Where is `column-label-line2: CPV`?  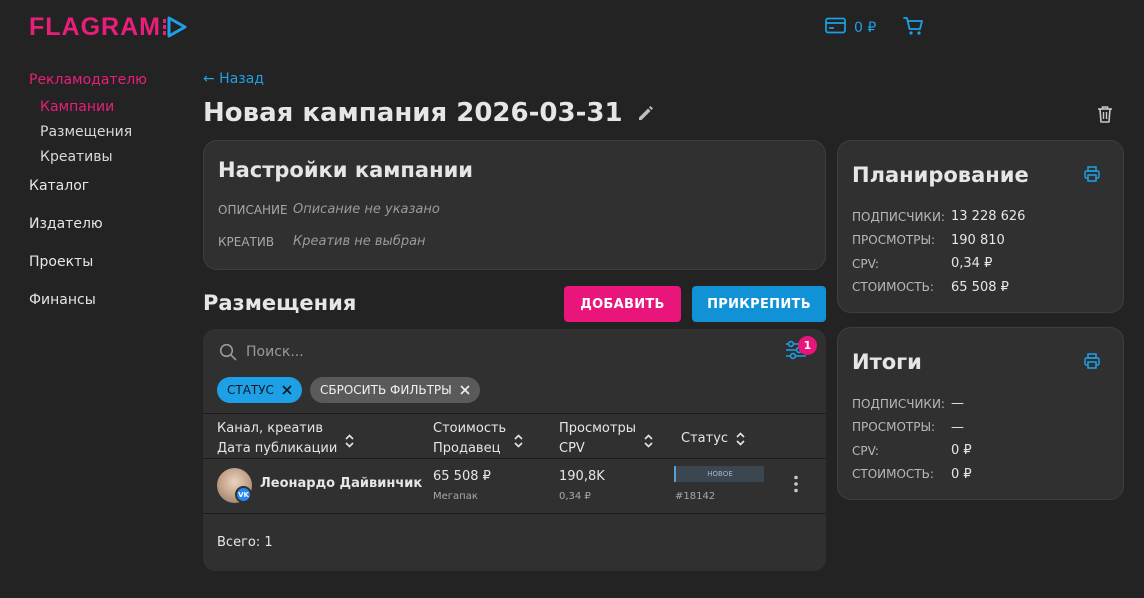 column-label-line2: CPV is located at coordinates (572, 448).